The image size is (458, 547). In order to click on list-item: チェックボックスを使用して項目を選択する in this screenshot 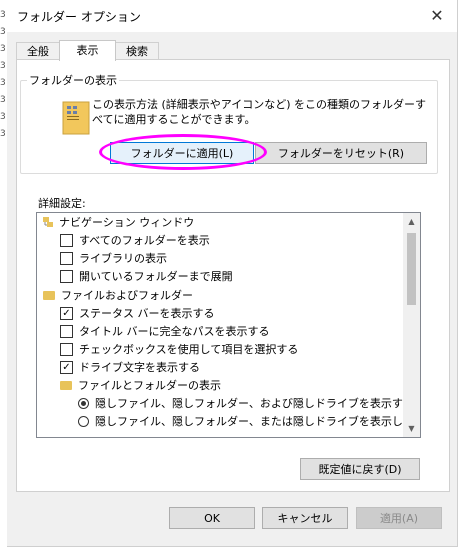, I will do `click(179, 350)`.